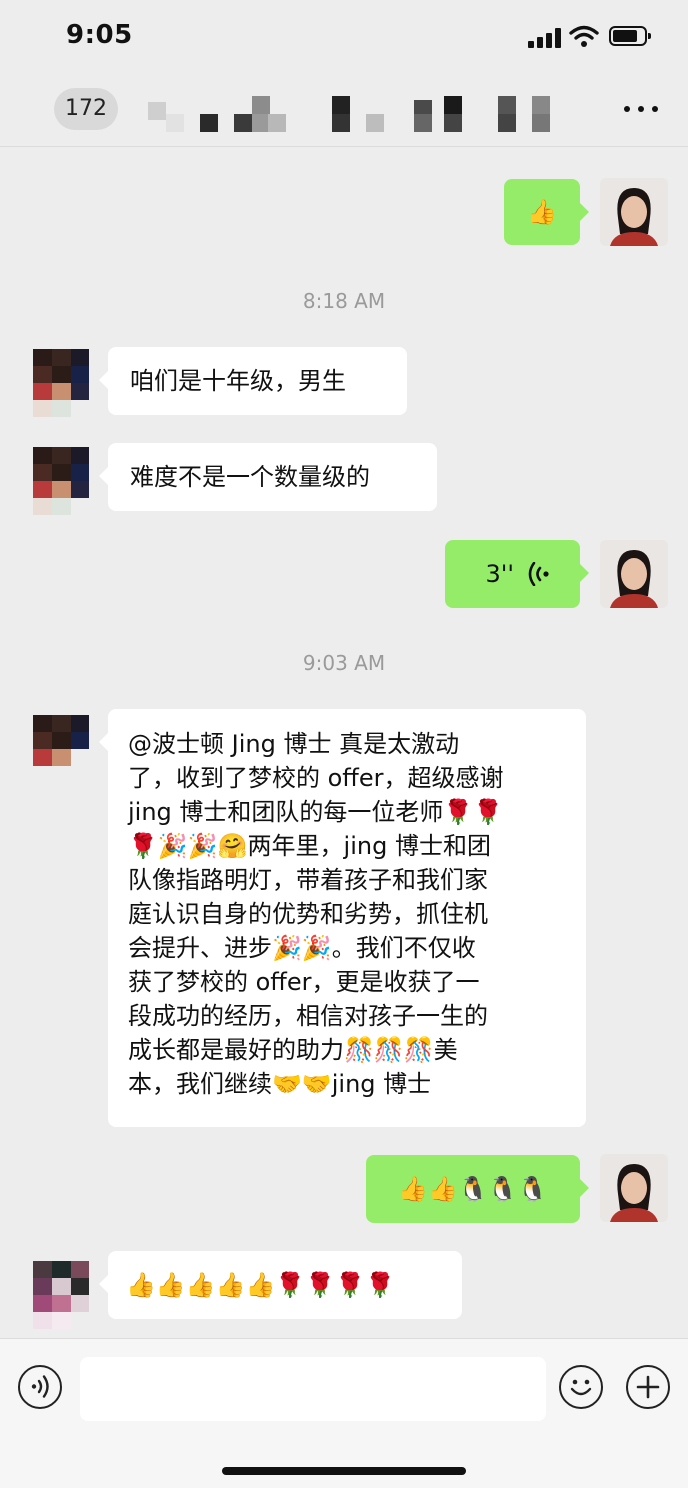 The height and width of the screenshot is (1488, 688). I want to click on message-text: 👍👍🐧🐧🐧, so click(473, 1189).